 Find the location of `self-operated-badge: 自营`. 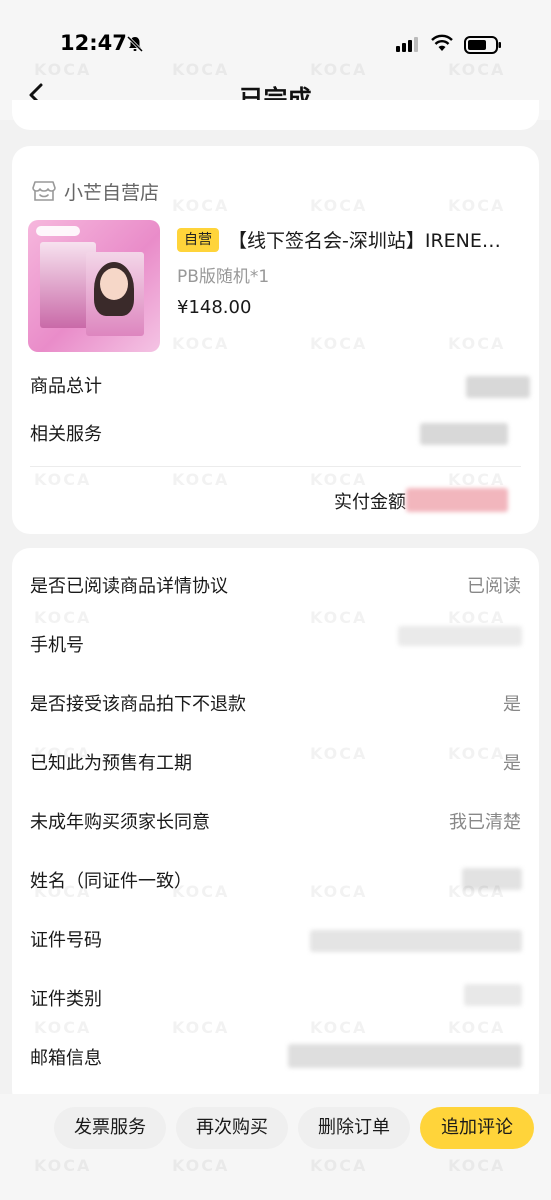

self-operated-badge: 自营 is located at coordinates (198, 240).